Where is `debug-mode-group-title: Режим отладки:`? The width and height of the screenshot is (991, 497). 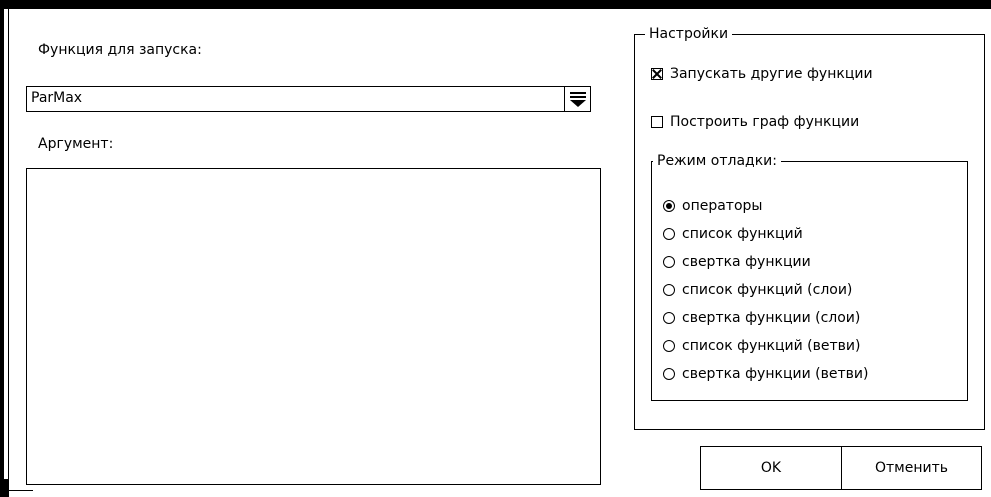 debug-mode-group-title: Режим отладки: is located at coordinates (717, 161).